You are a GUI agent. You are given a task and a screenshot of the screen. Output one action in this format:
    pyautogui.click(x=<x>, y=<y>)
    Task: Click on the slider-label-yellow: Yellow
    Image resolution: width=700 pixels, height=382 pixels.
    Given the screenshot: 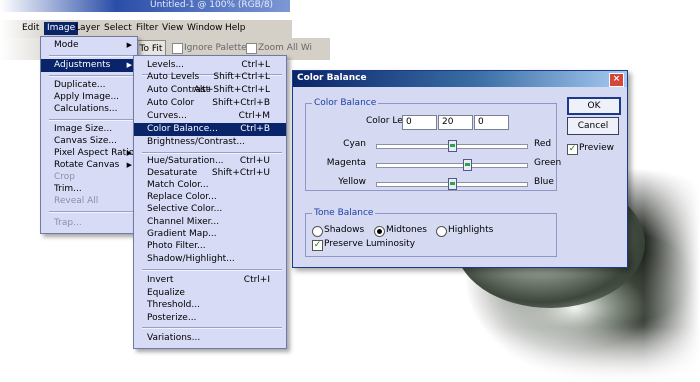 What is the action you would take?
    pyautogui.click(x=352, y=182)
    